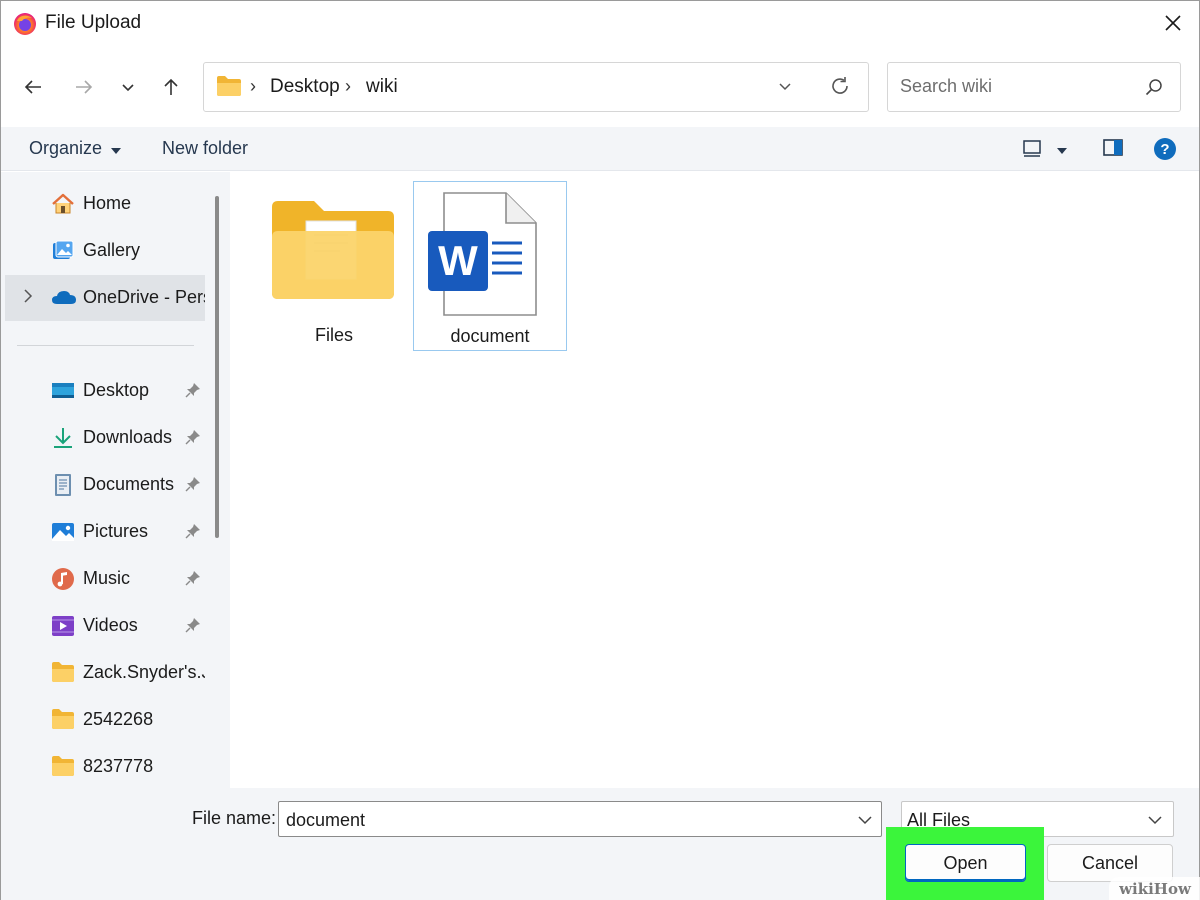 The image size is (1200, 900). Describe the element at coordinates (63, 532) in the screenshot. I see `pictures-icon` at that location.